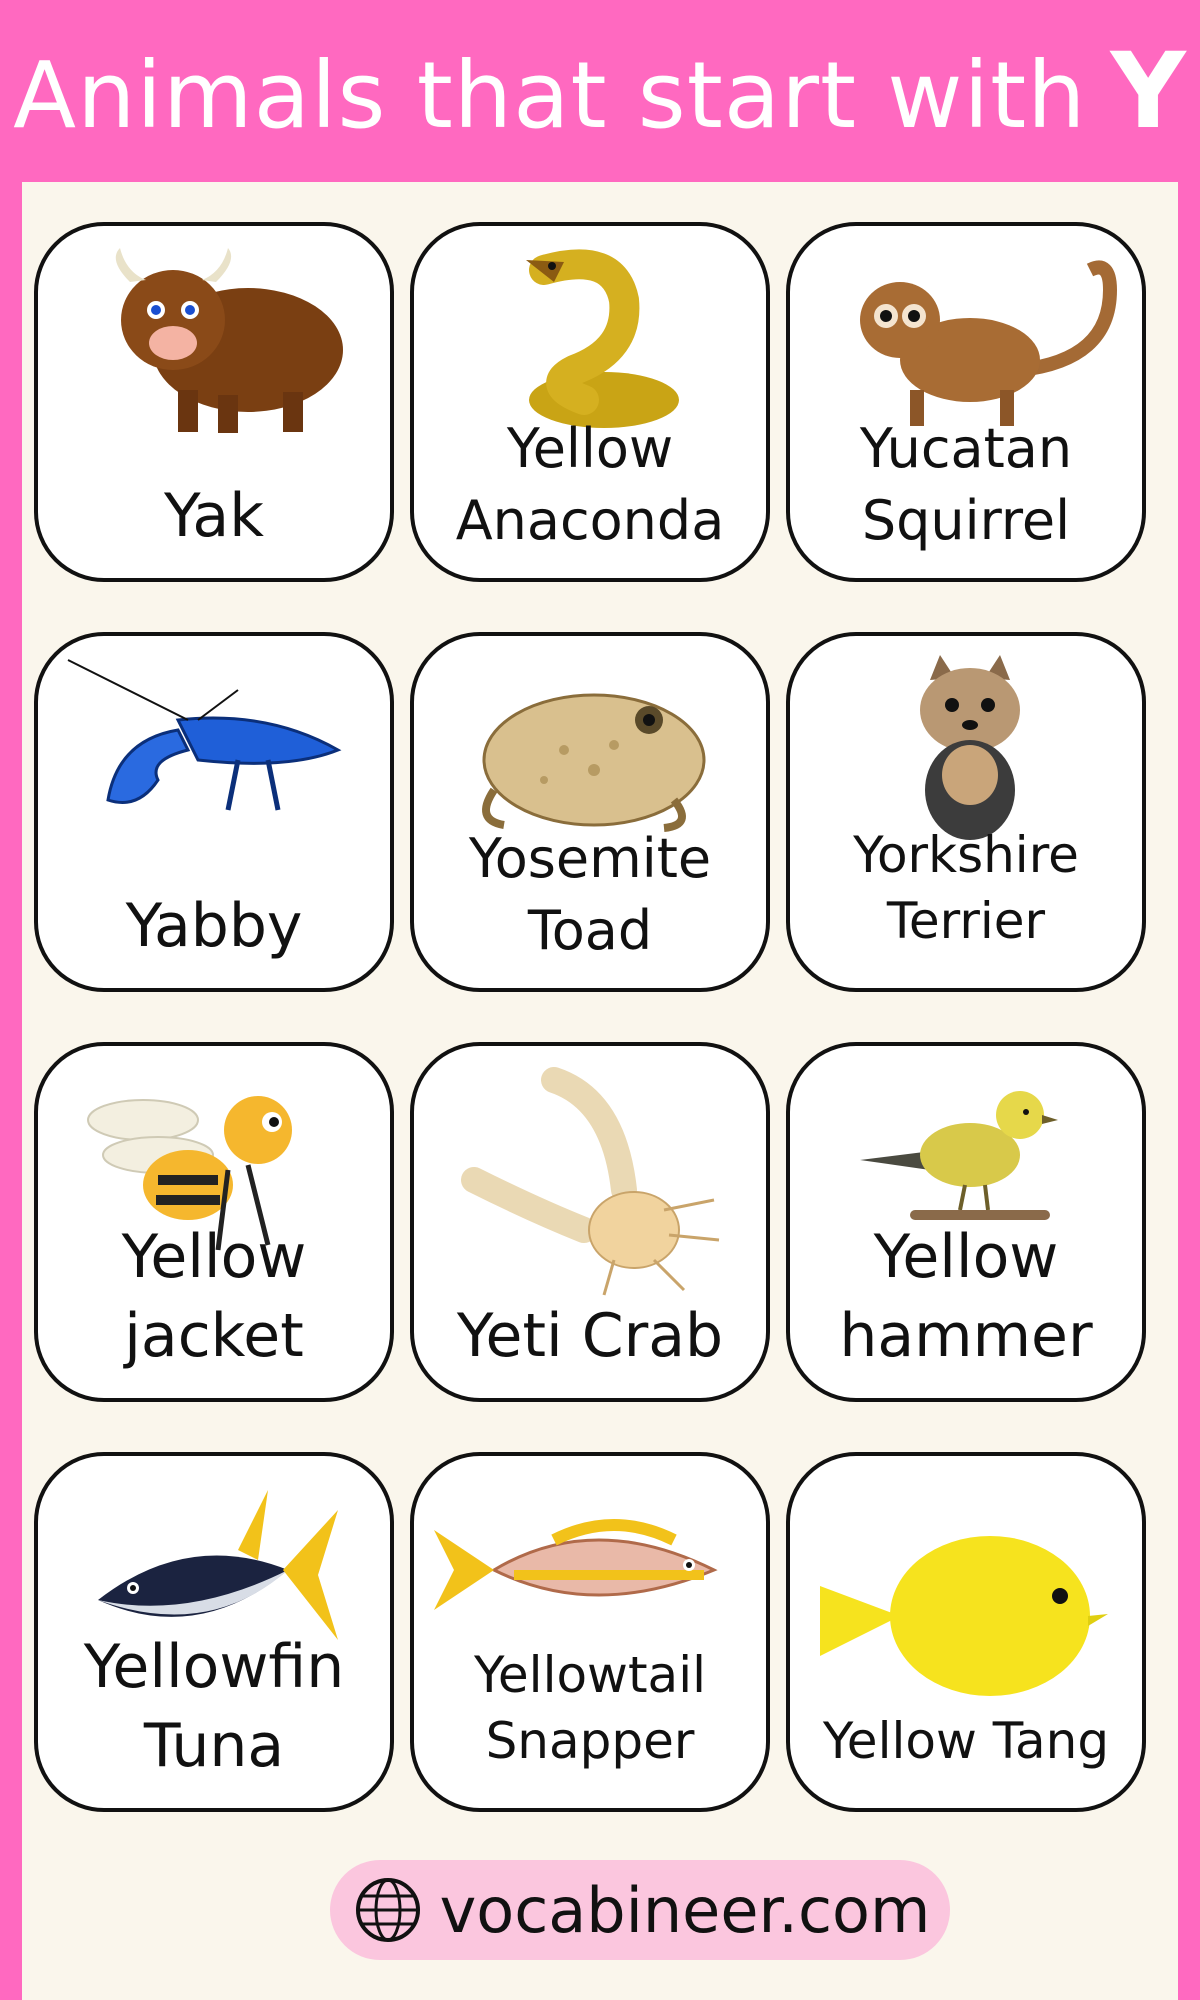  I want to click on animal-name-line: jacket, so click(214, 1335).